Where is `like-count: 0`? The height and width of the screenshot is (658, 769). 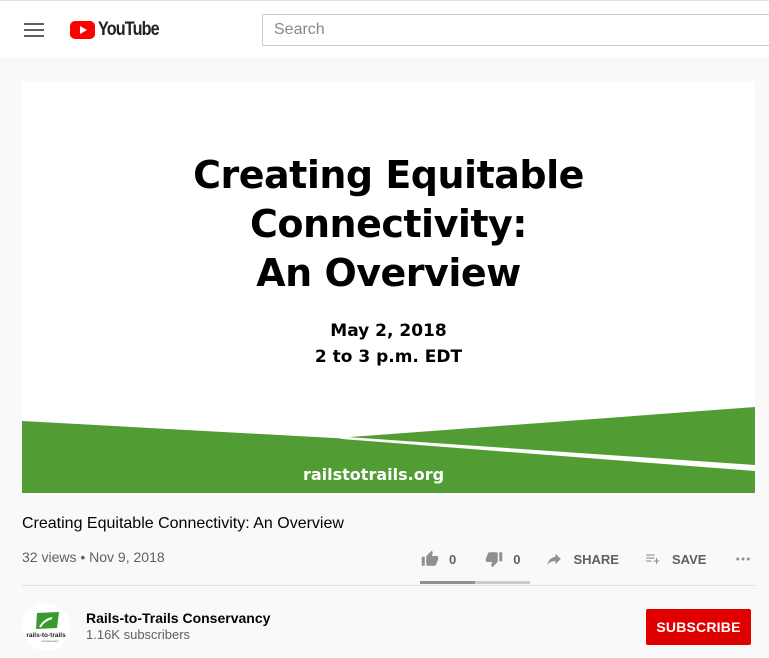
like-count: 0 is located at coordinates (453, 559).